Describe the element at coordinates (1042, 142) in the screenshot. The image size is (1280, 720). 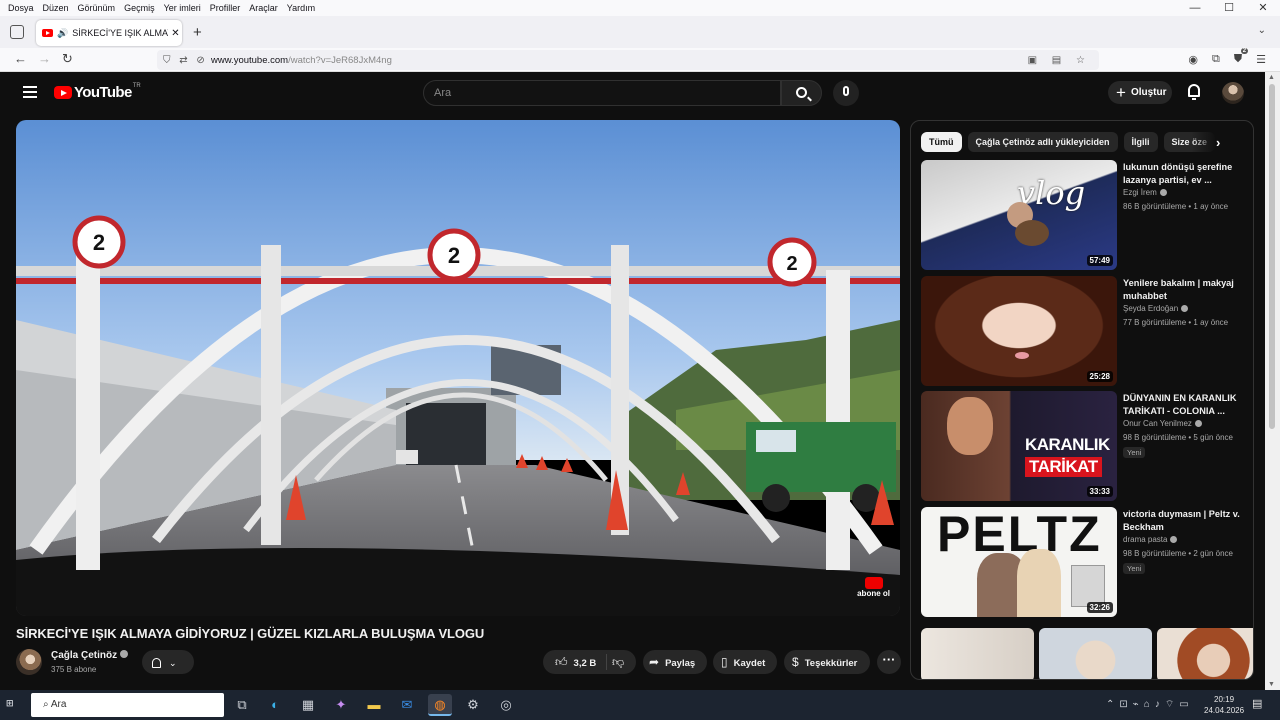
I see `chip-from-uploader: Çağla Çetinöz adlı yükleyiciden` at that location.